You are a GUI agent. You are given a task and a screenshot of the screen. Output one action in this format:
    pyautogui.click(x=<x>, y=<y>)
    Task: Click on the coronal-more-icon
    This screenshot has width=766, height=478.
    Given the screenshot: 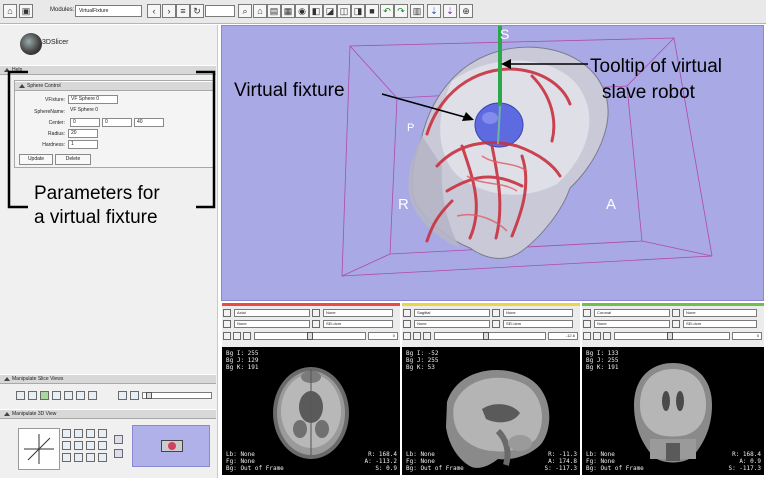 What is the action you would take?
    pyautogui.click(x=607, y=336)
    